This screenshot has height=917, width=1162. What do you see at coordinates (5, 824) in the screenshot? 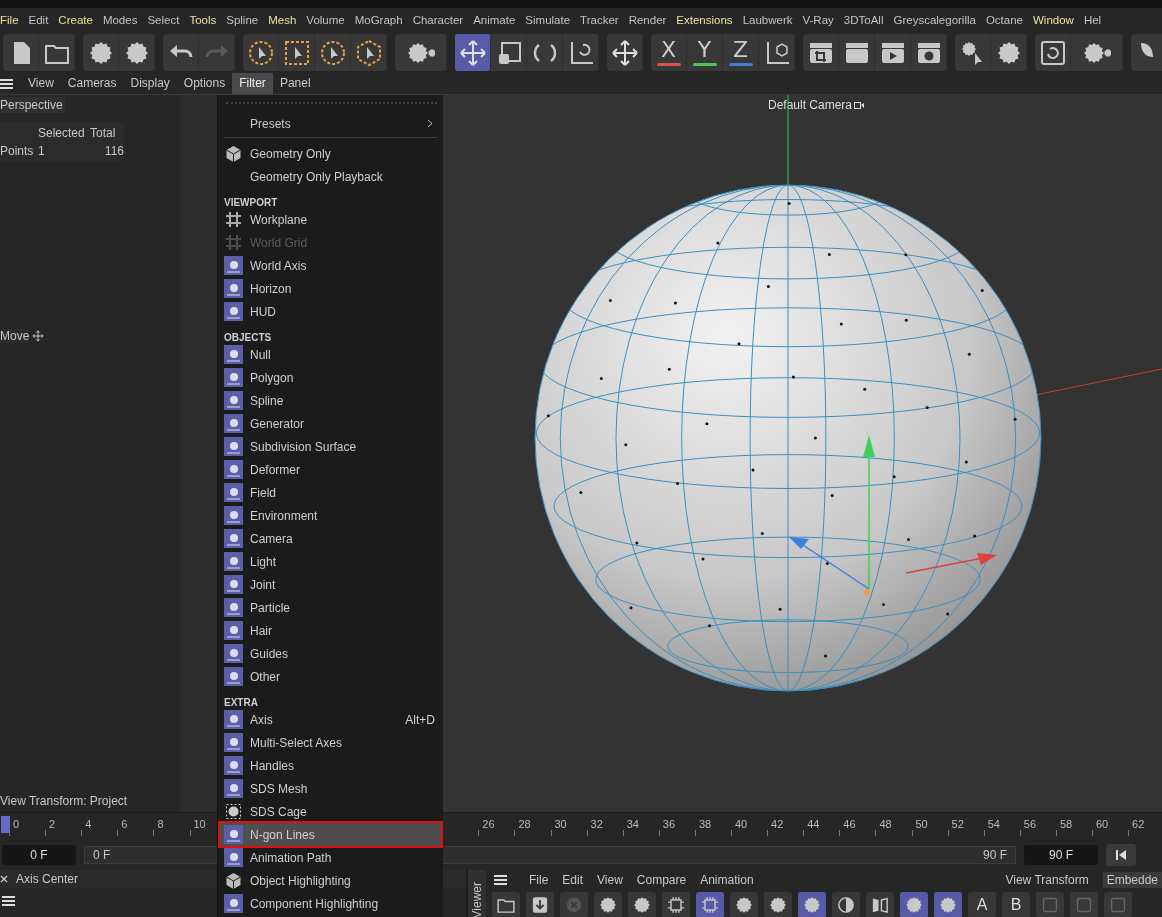
I see `current-frame-marker` at bounding box center [5, 824].